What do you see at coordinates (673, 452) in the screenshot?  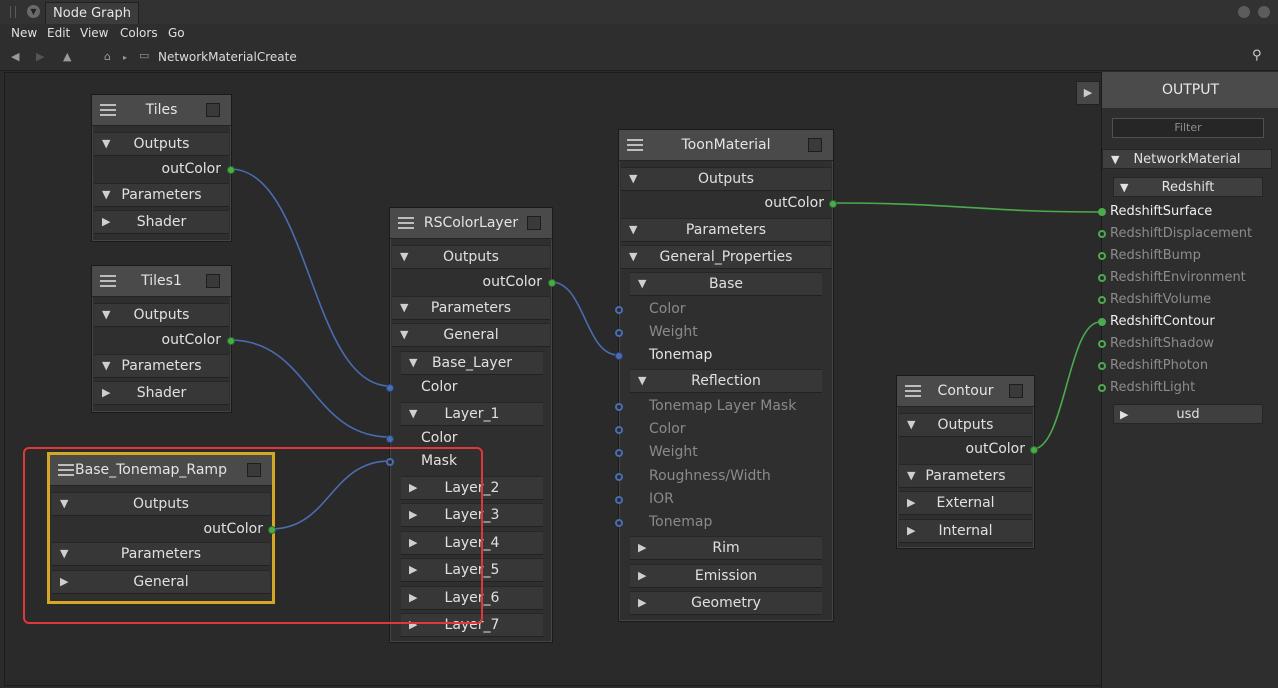 I see `port-reflection-weight: Weight` at bounding box center [673, 452].